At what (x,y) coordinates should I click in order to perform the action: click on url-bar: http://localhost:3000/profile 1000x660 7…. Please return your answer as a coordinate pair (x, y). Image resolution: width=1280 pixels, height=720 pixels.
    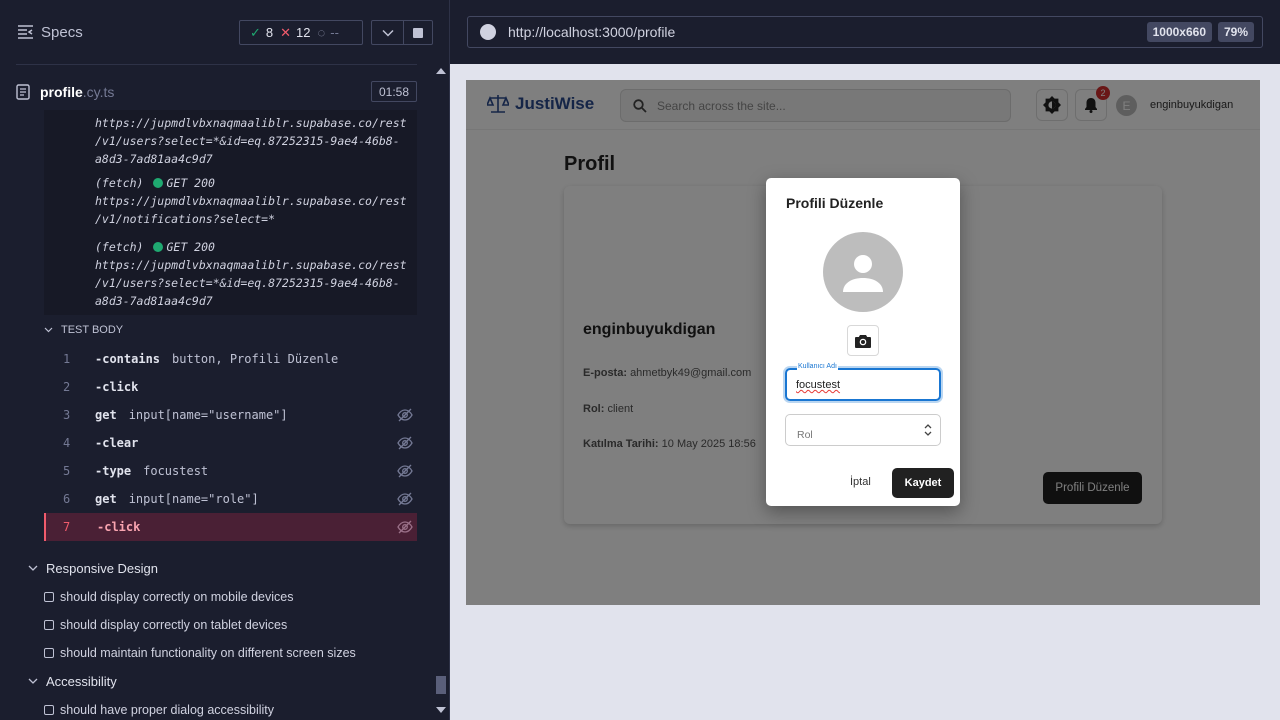
    Looking at the image, I should click on (865, 32).